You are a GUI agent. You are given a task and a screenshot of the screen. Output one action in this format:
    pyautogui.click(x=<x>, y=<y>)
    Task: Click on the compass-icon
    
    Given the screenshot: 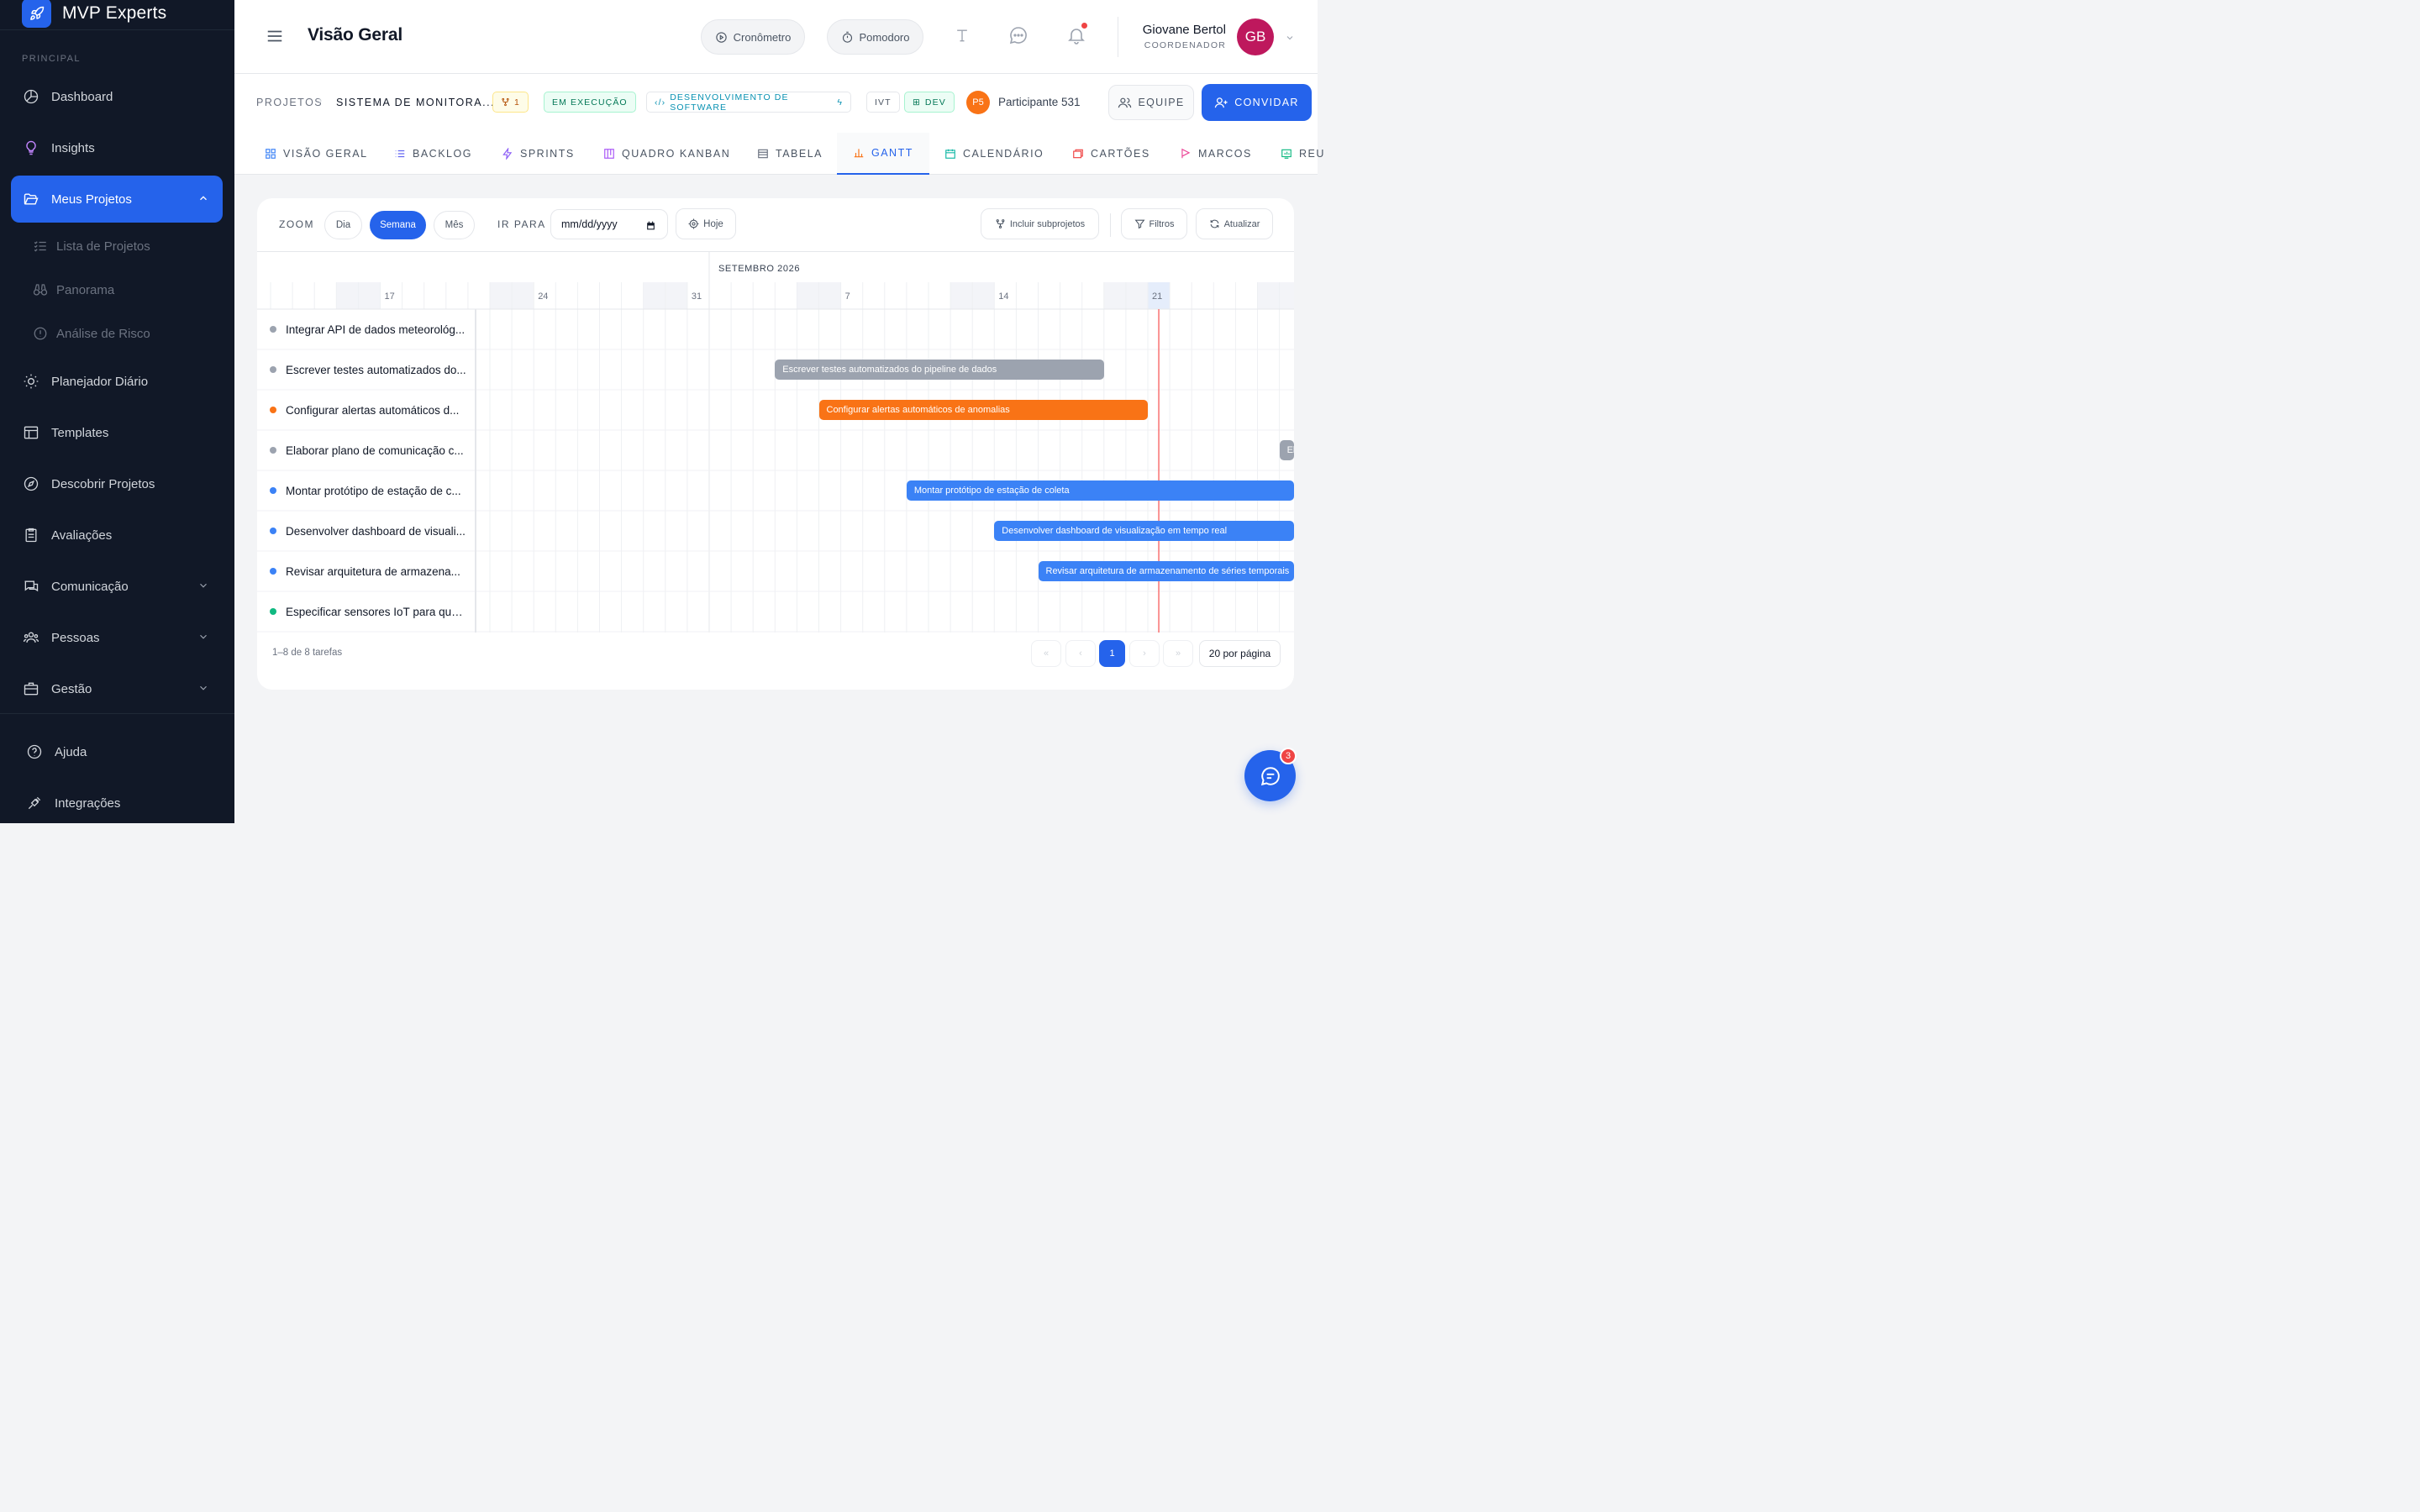 What is the action you would take?
    pyautogui.click(x=31, y=483)
    